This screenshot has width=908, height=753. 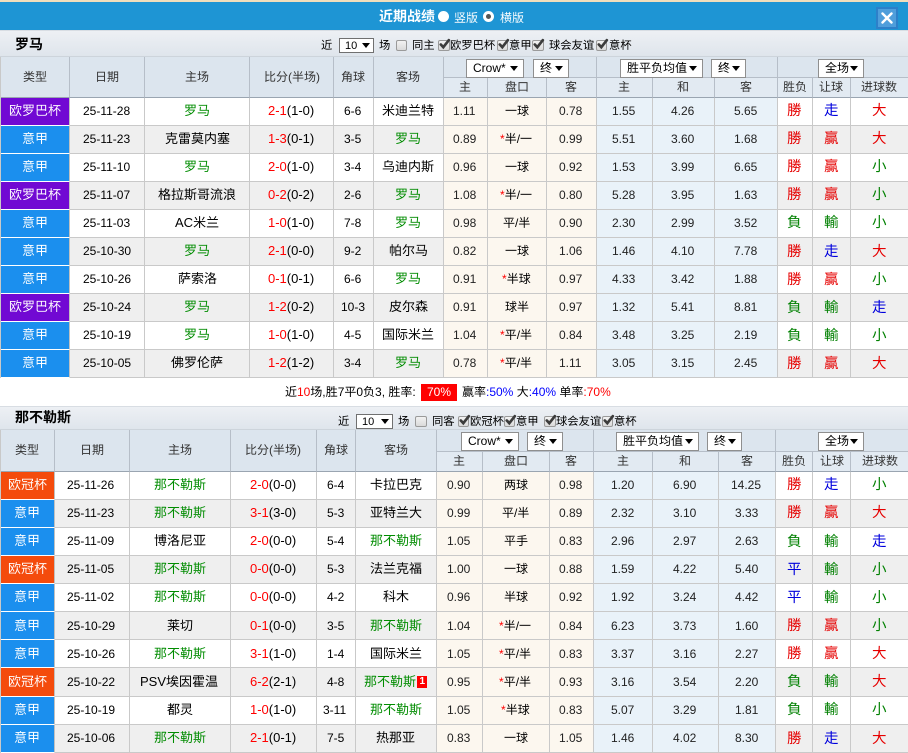 I want to click on svg-text: (0-1), so click(x=300, y=138).